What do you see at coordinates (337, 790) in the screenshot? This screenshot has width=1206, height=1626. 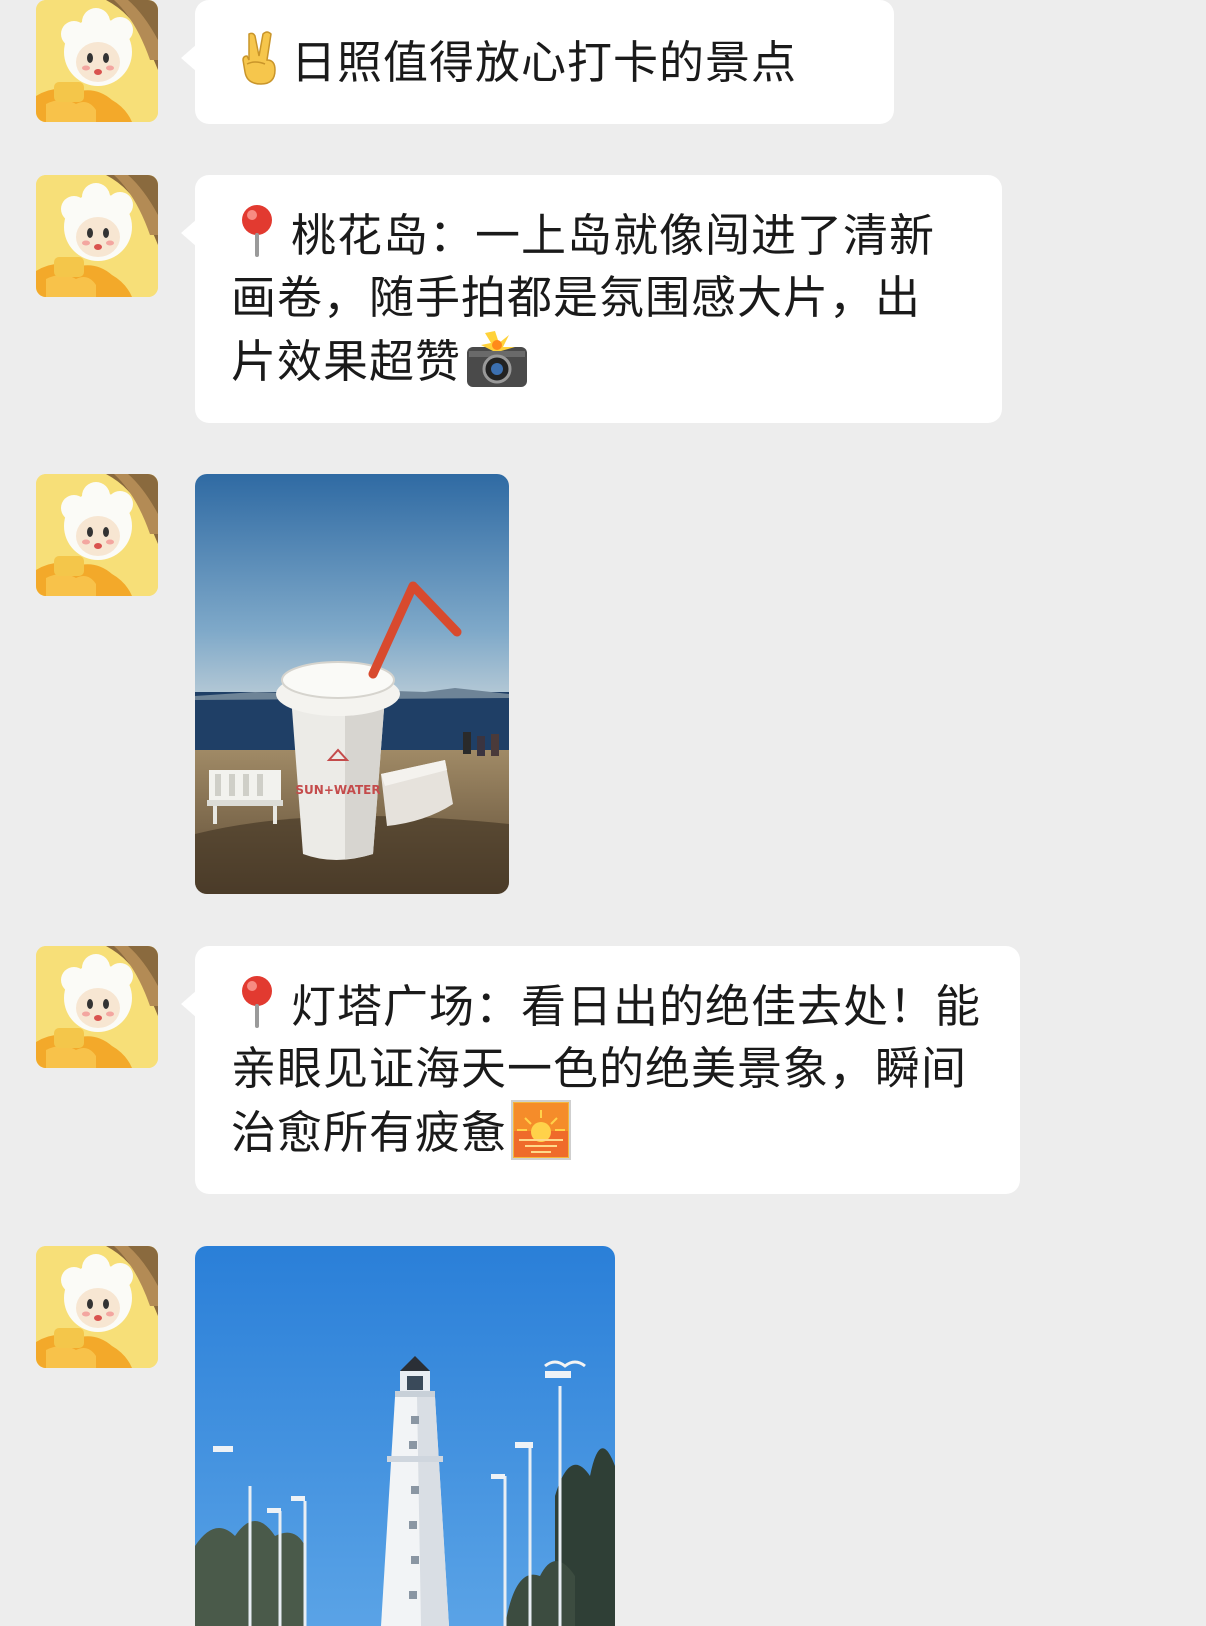 I see `cup-logo-text: SUN+WATER` at bounding box center [337, 790].